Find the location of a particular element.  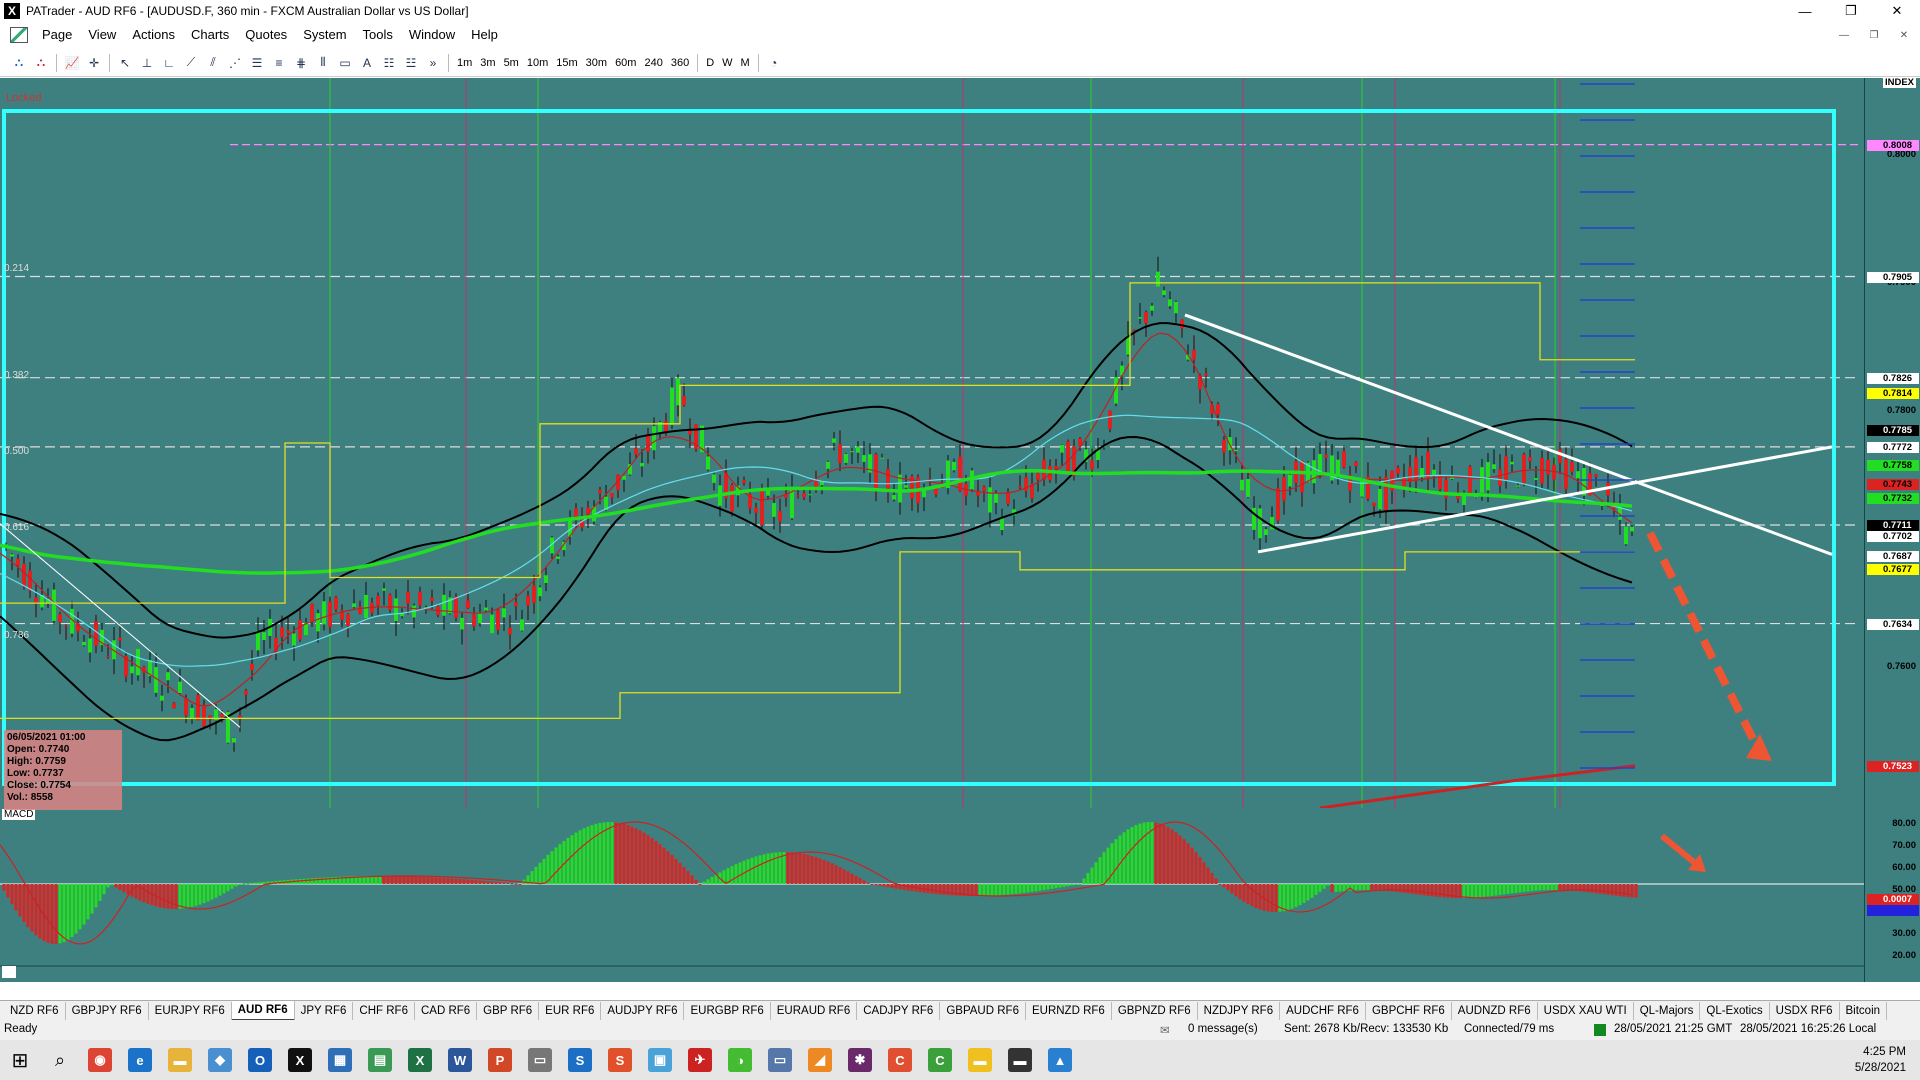

gann-icon: ⋕ is located at coordinates (301, 63).